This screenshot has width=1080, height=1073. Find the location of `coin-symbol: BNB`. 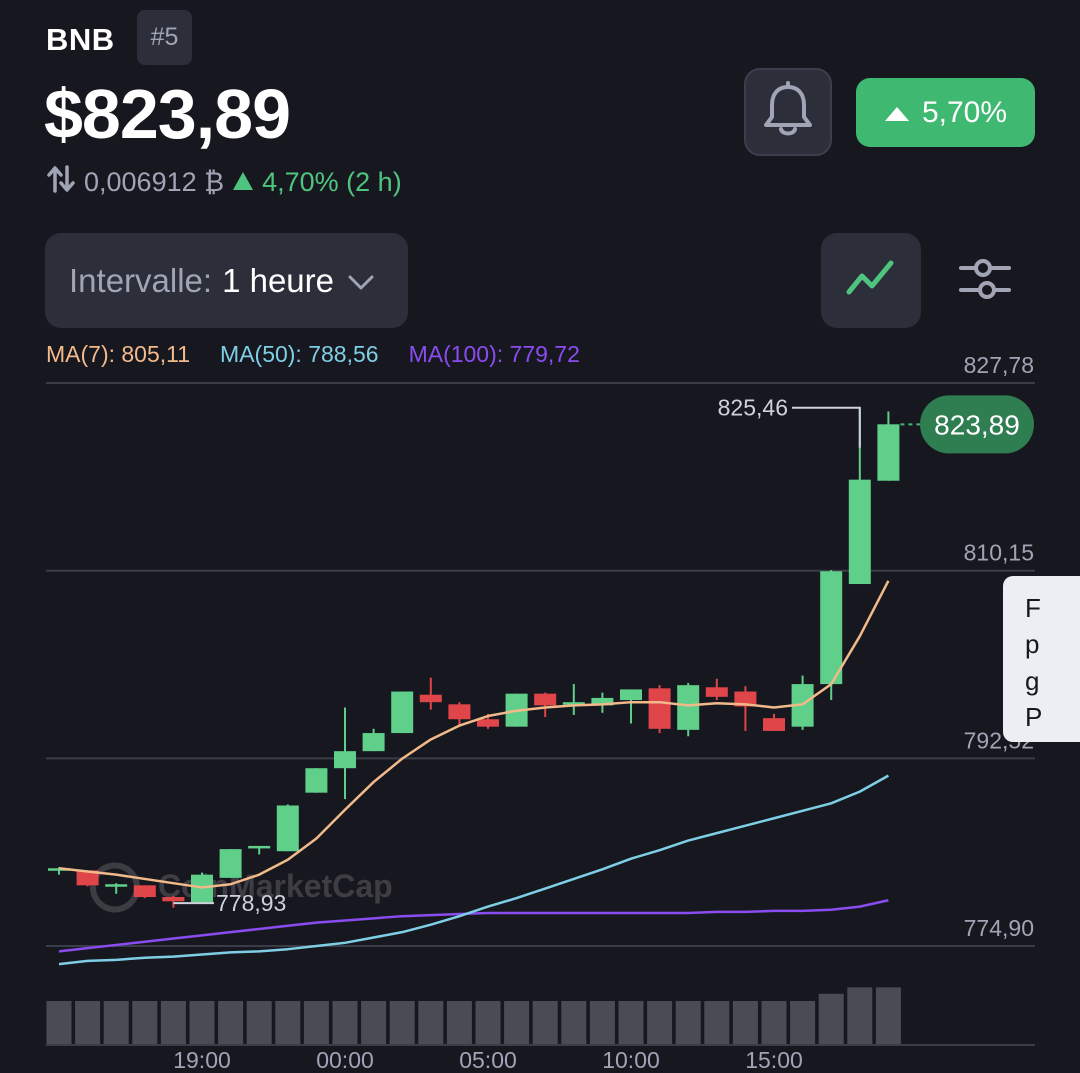

coin-symbol: BNB is located at coordinates (80, 39).